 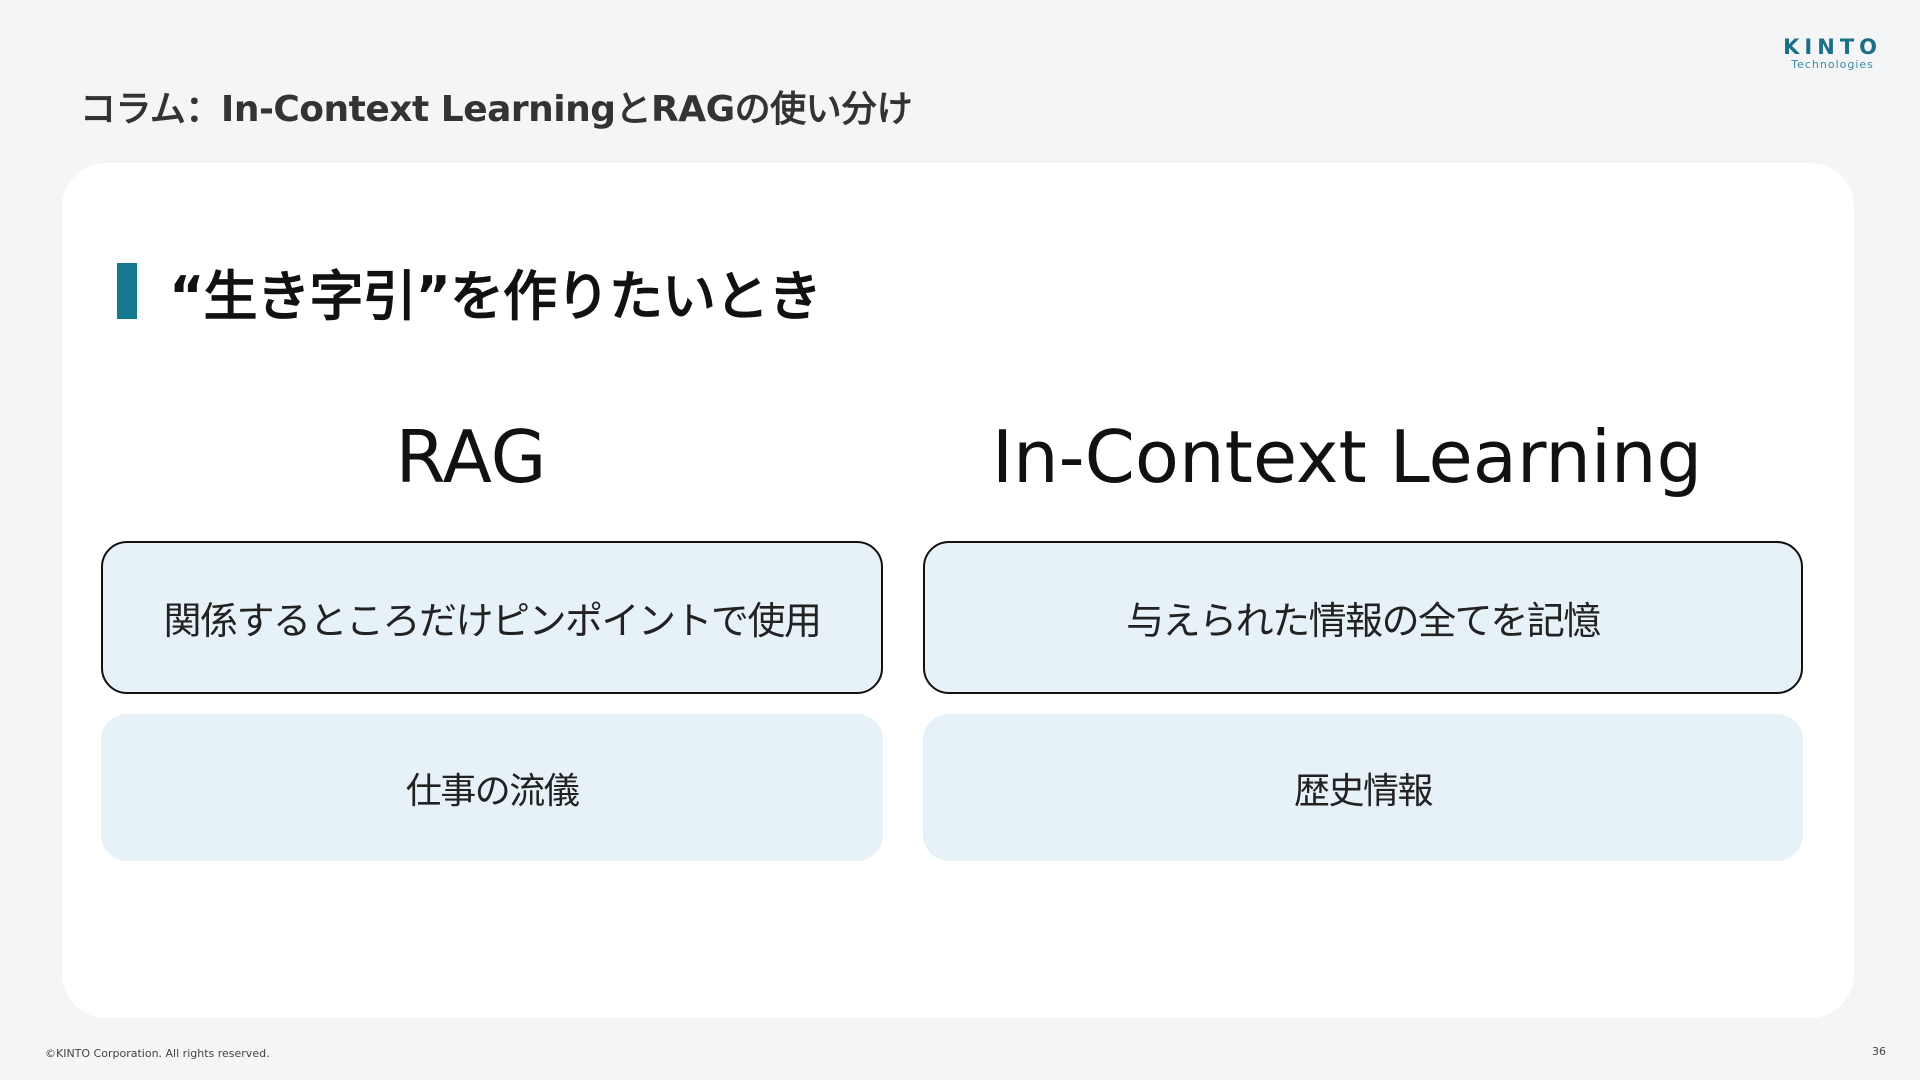 I want to click on logo-wordmark: KINTO, so click(x=1832, y=47).